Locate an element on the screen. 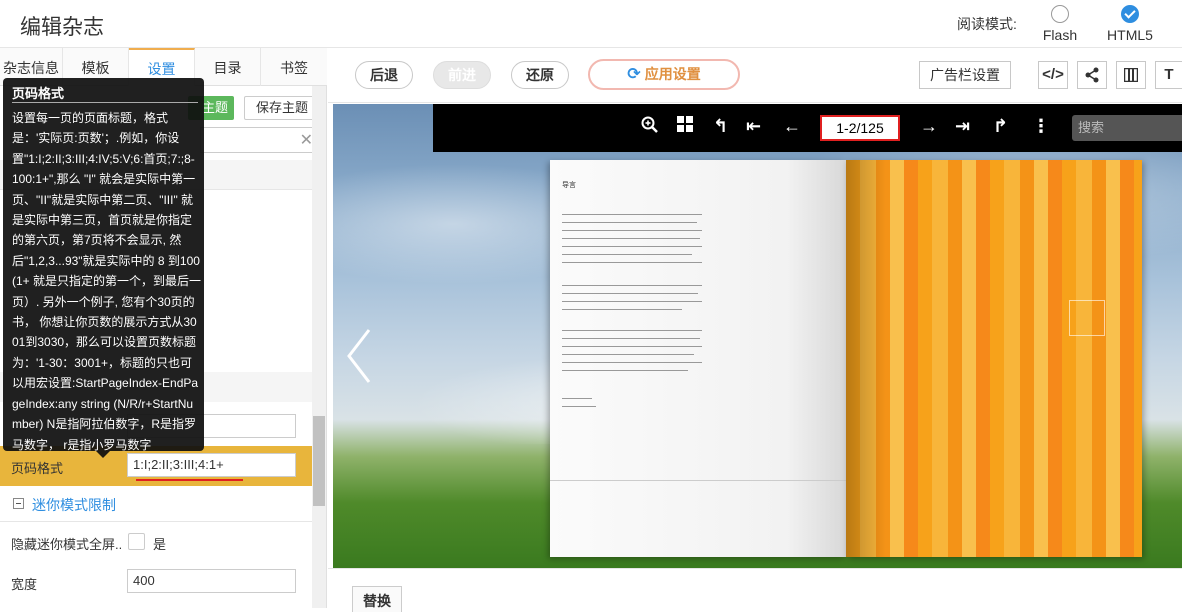  mini-mode-title: 迷你模式限制 is located at coordinates (74, 505).